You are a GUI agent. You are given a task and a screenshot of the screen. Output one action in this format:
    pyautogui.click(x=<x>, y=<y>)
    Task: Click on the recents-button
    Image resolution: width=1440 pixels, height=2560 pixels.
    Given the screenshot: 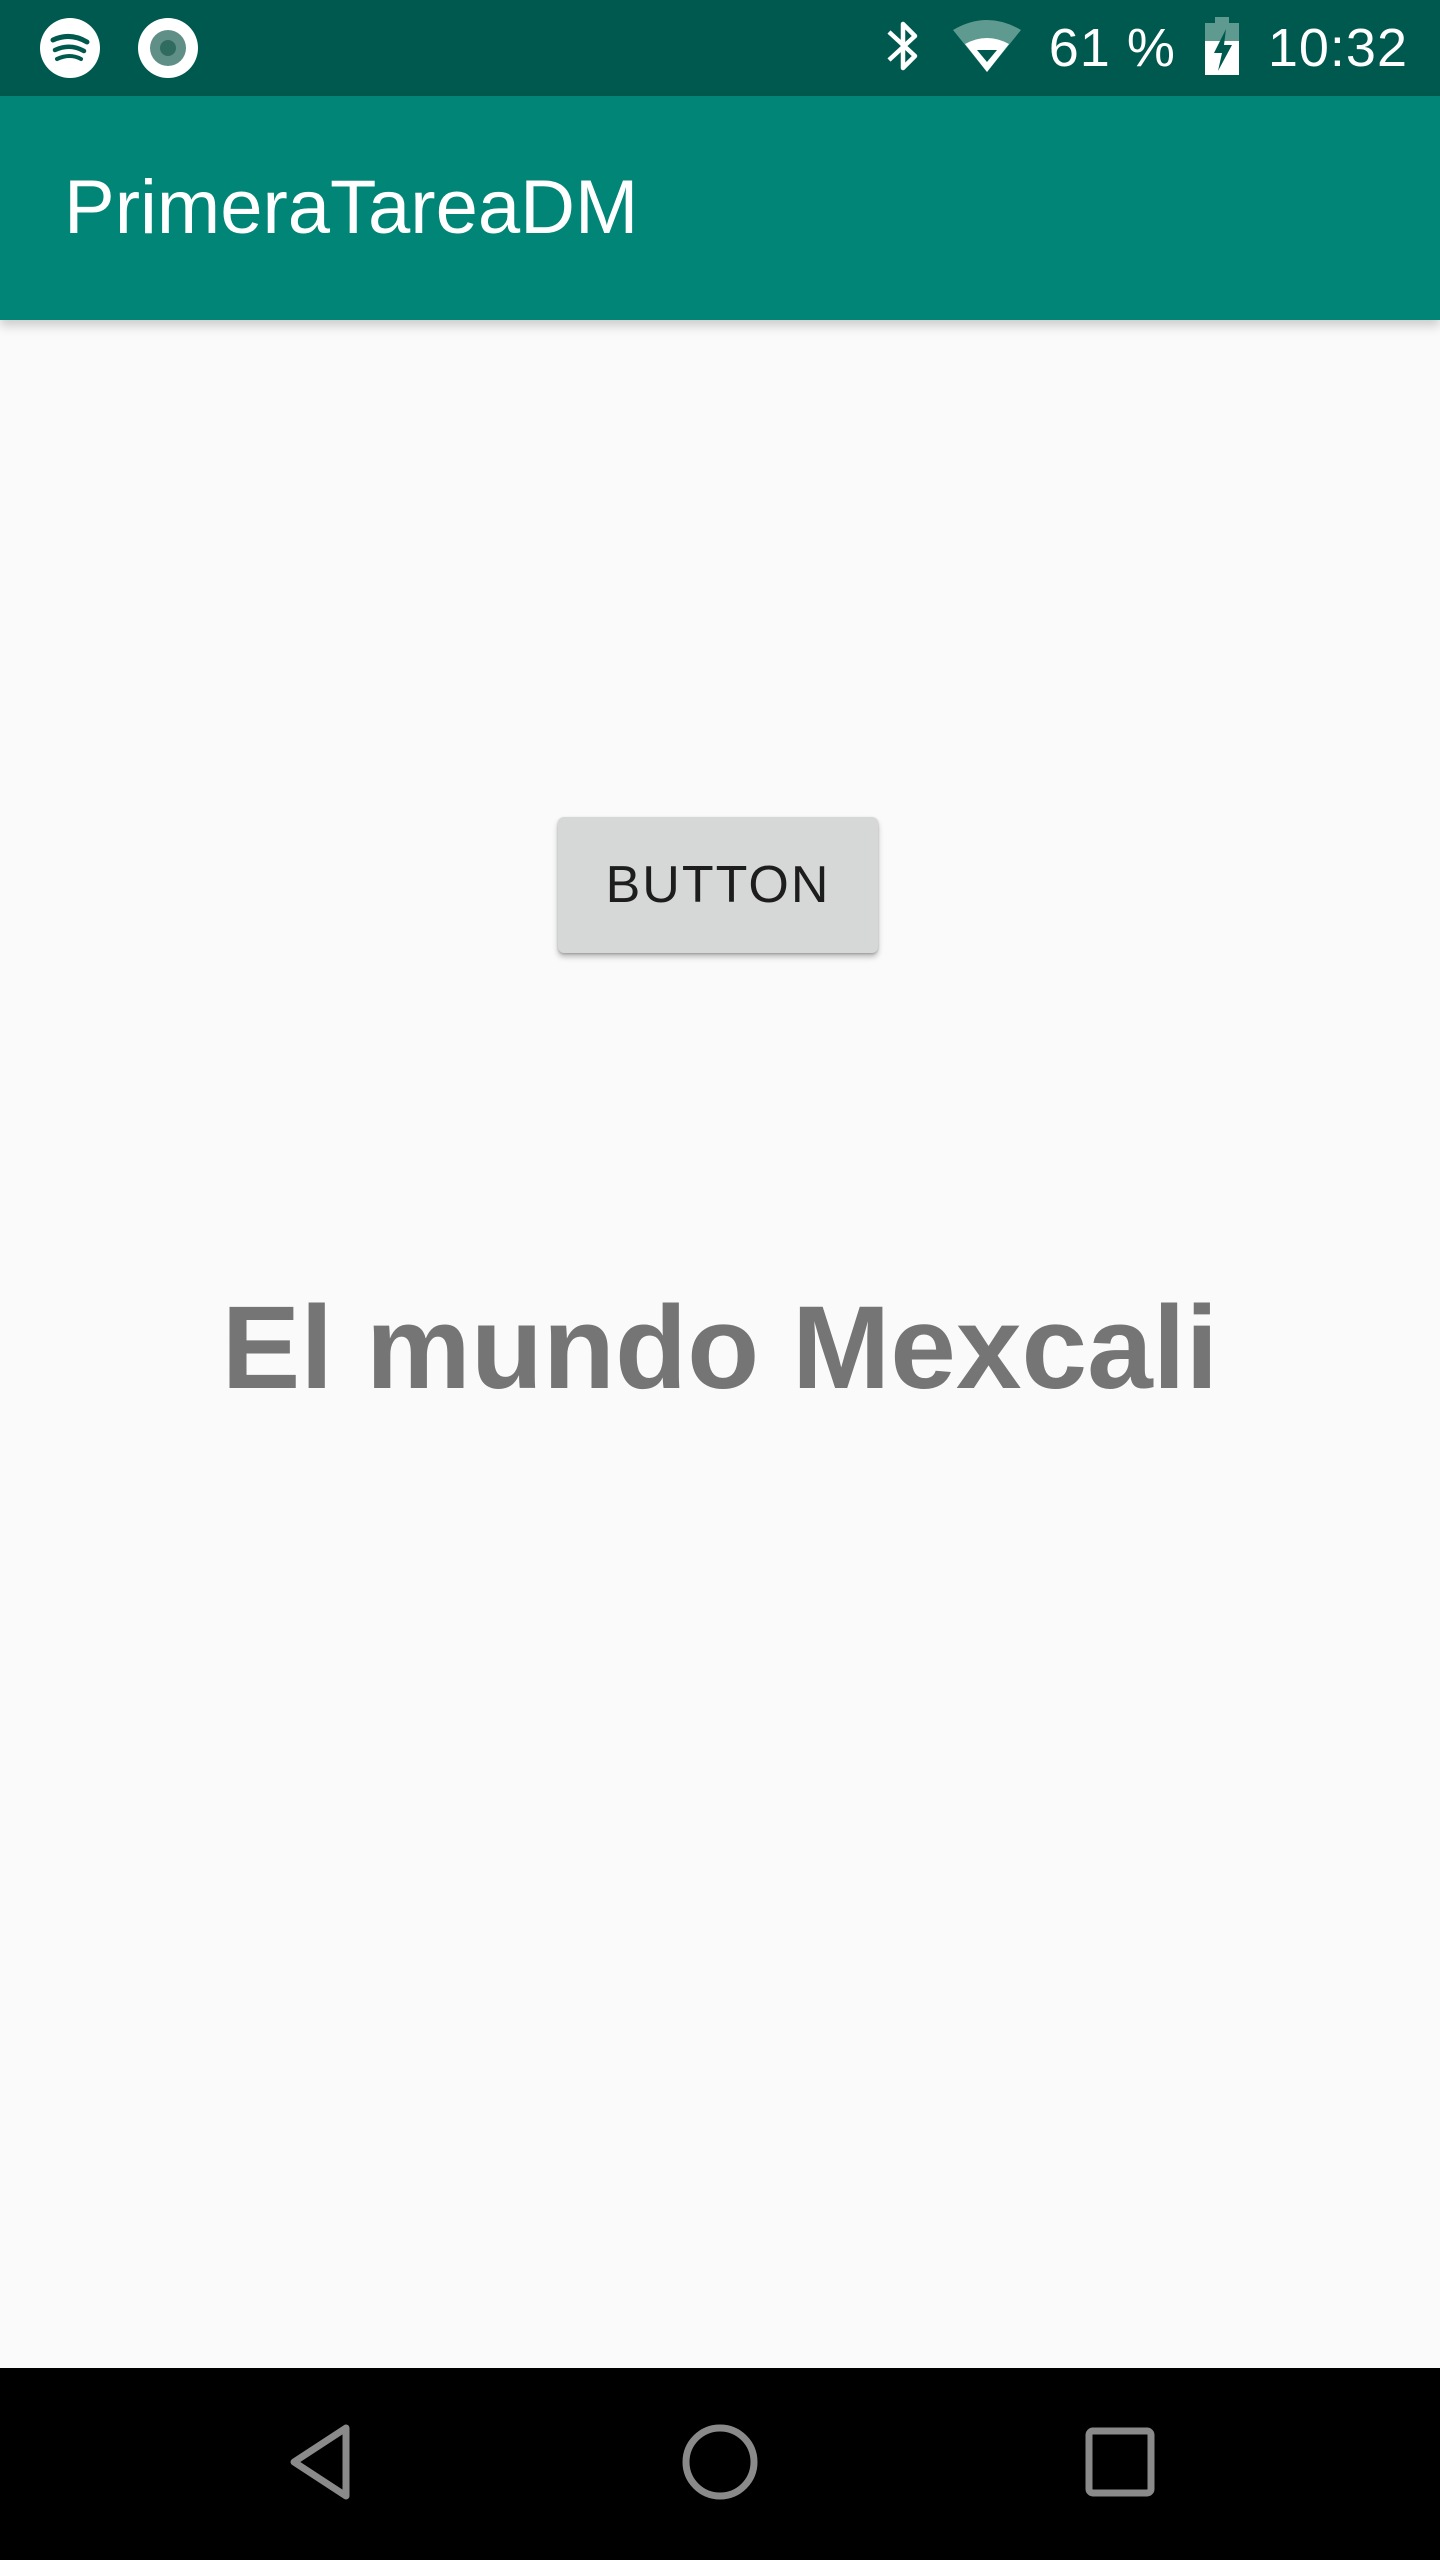 What is the action you would take?
    pyautogui.click(x=1120, y=2464)
    